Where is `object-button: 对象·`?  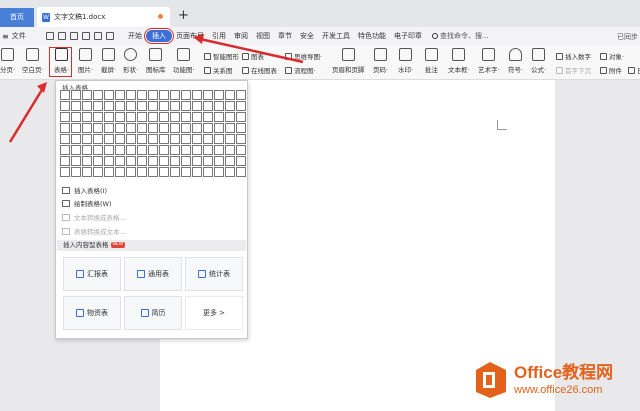
object-button: 对象· is located at coordinates (612, 56).